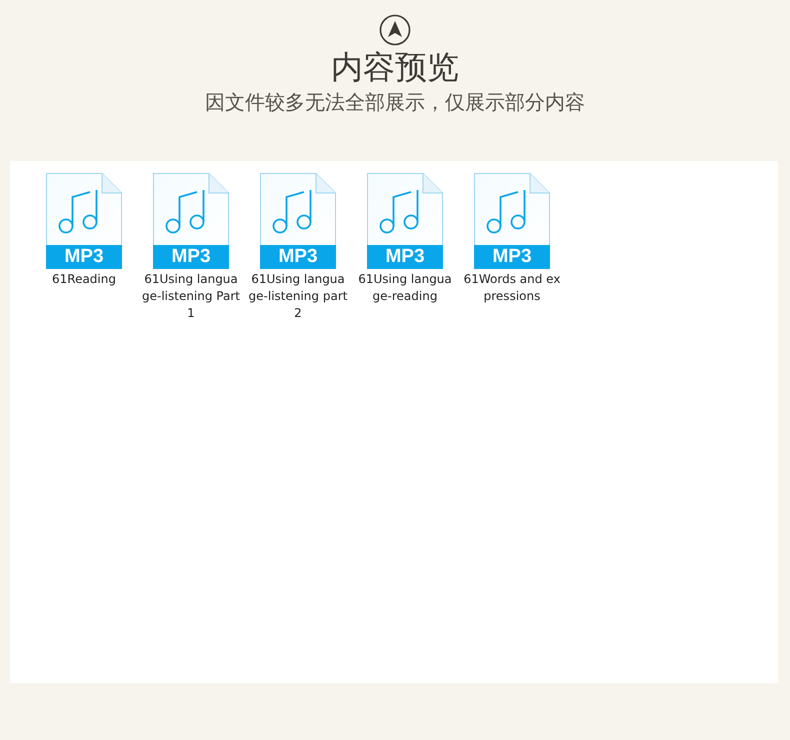 This screenshot has height=740, width=790. I want to click on file-name: 61Using language-listening Part 1, so click(191, 296).